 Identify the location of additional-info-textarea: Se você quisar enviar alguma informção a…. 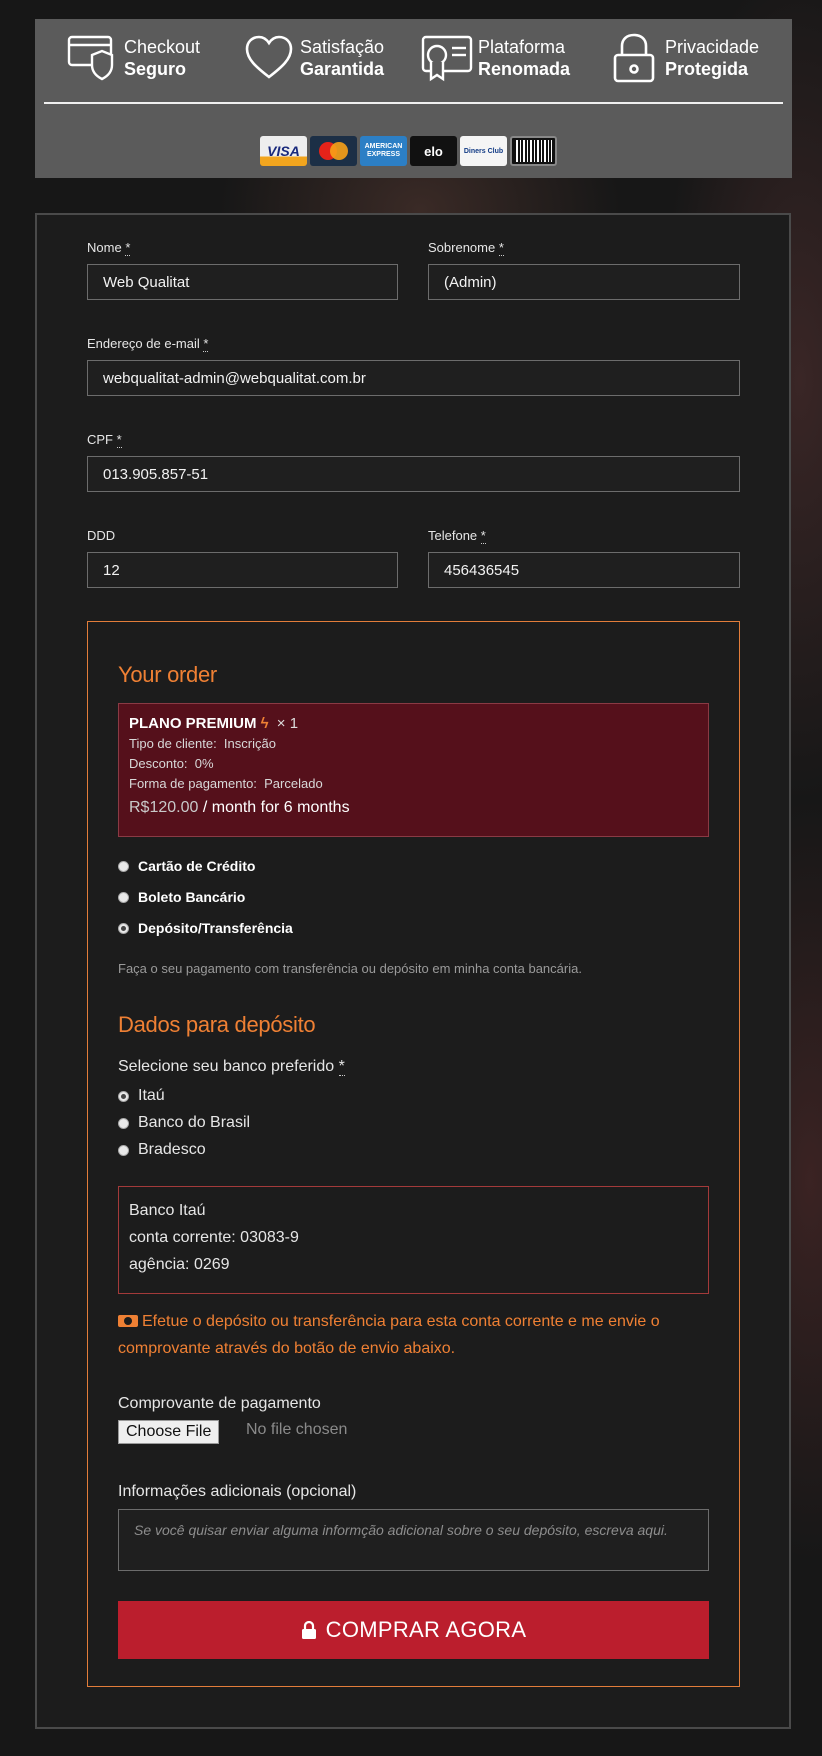
(413, 1540).